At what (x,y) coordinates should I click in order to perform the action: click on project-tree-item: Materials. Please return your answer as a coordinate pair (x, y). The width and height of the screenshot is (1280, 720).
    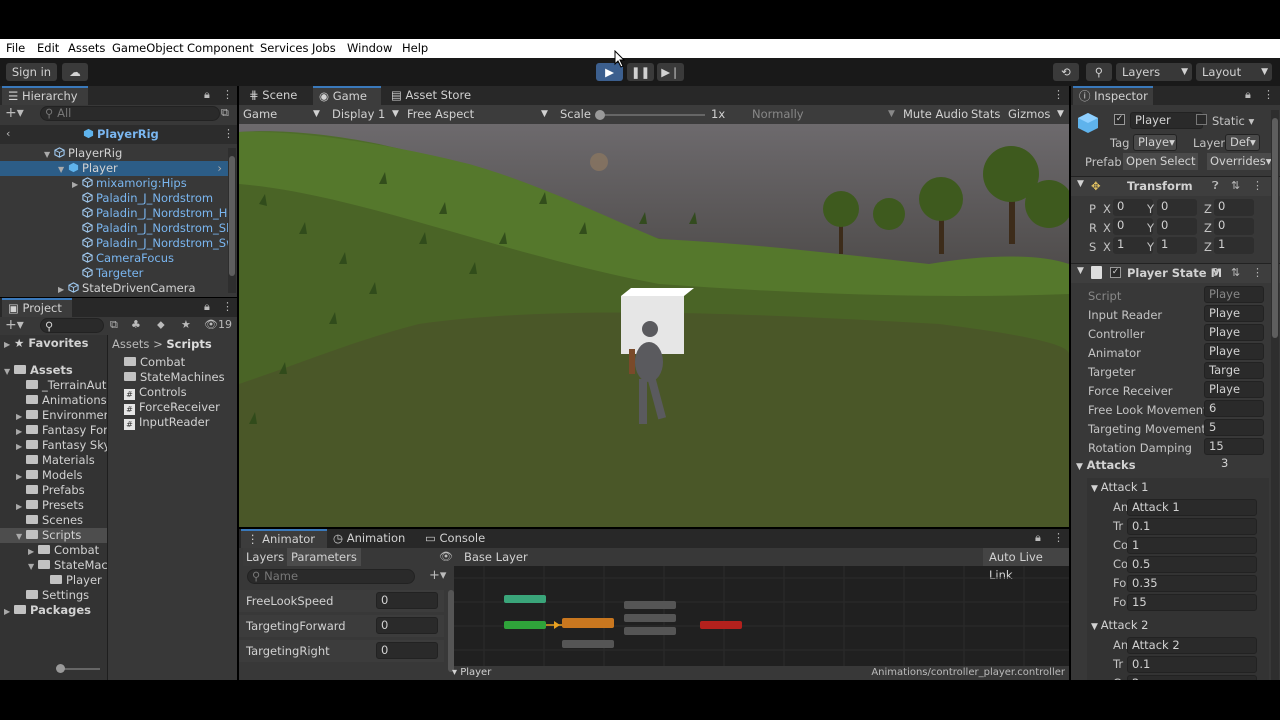
    Looking at the image, I should click on (53, 460).